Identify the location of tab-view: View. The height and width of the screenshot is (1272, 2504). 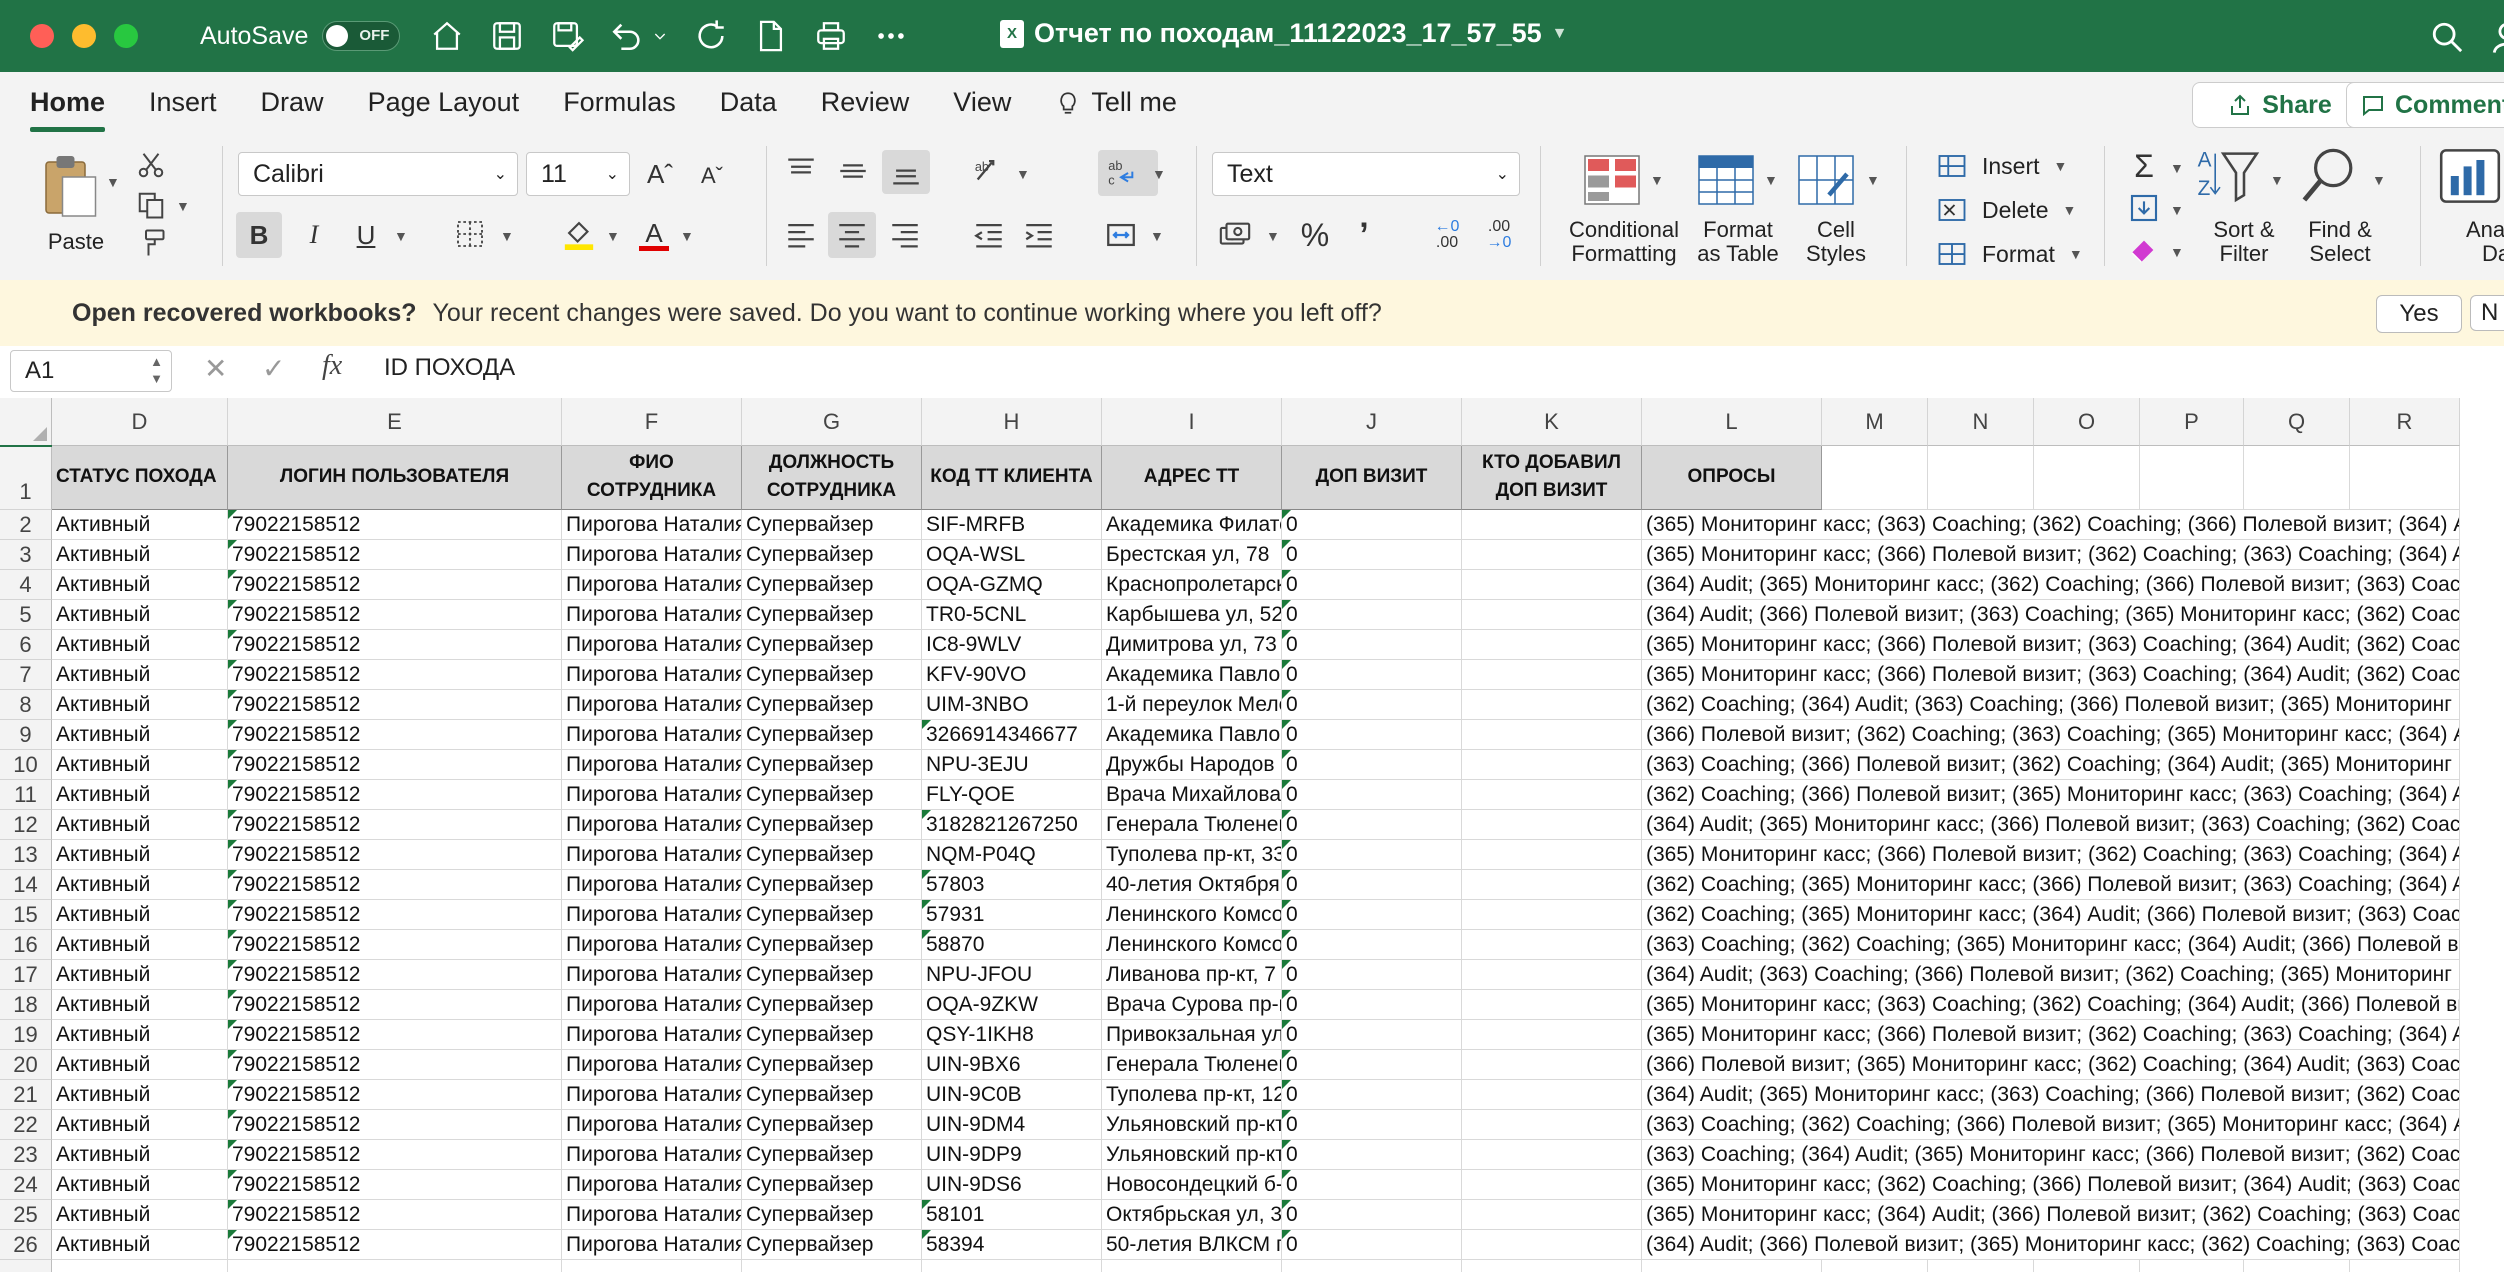
(982, 109).